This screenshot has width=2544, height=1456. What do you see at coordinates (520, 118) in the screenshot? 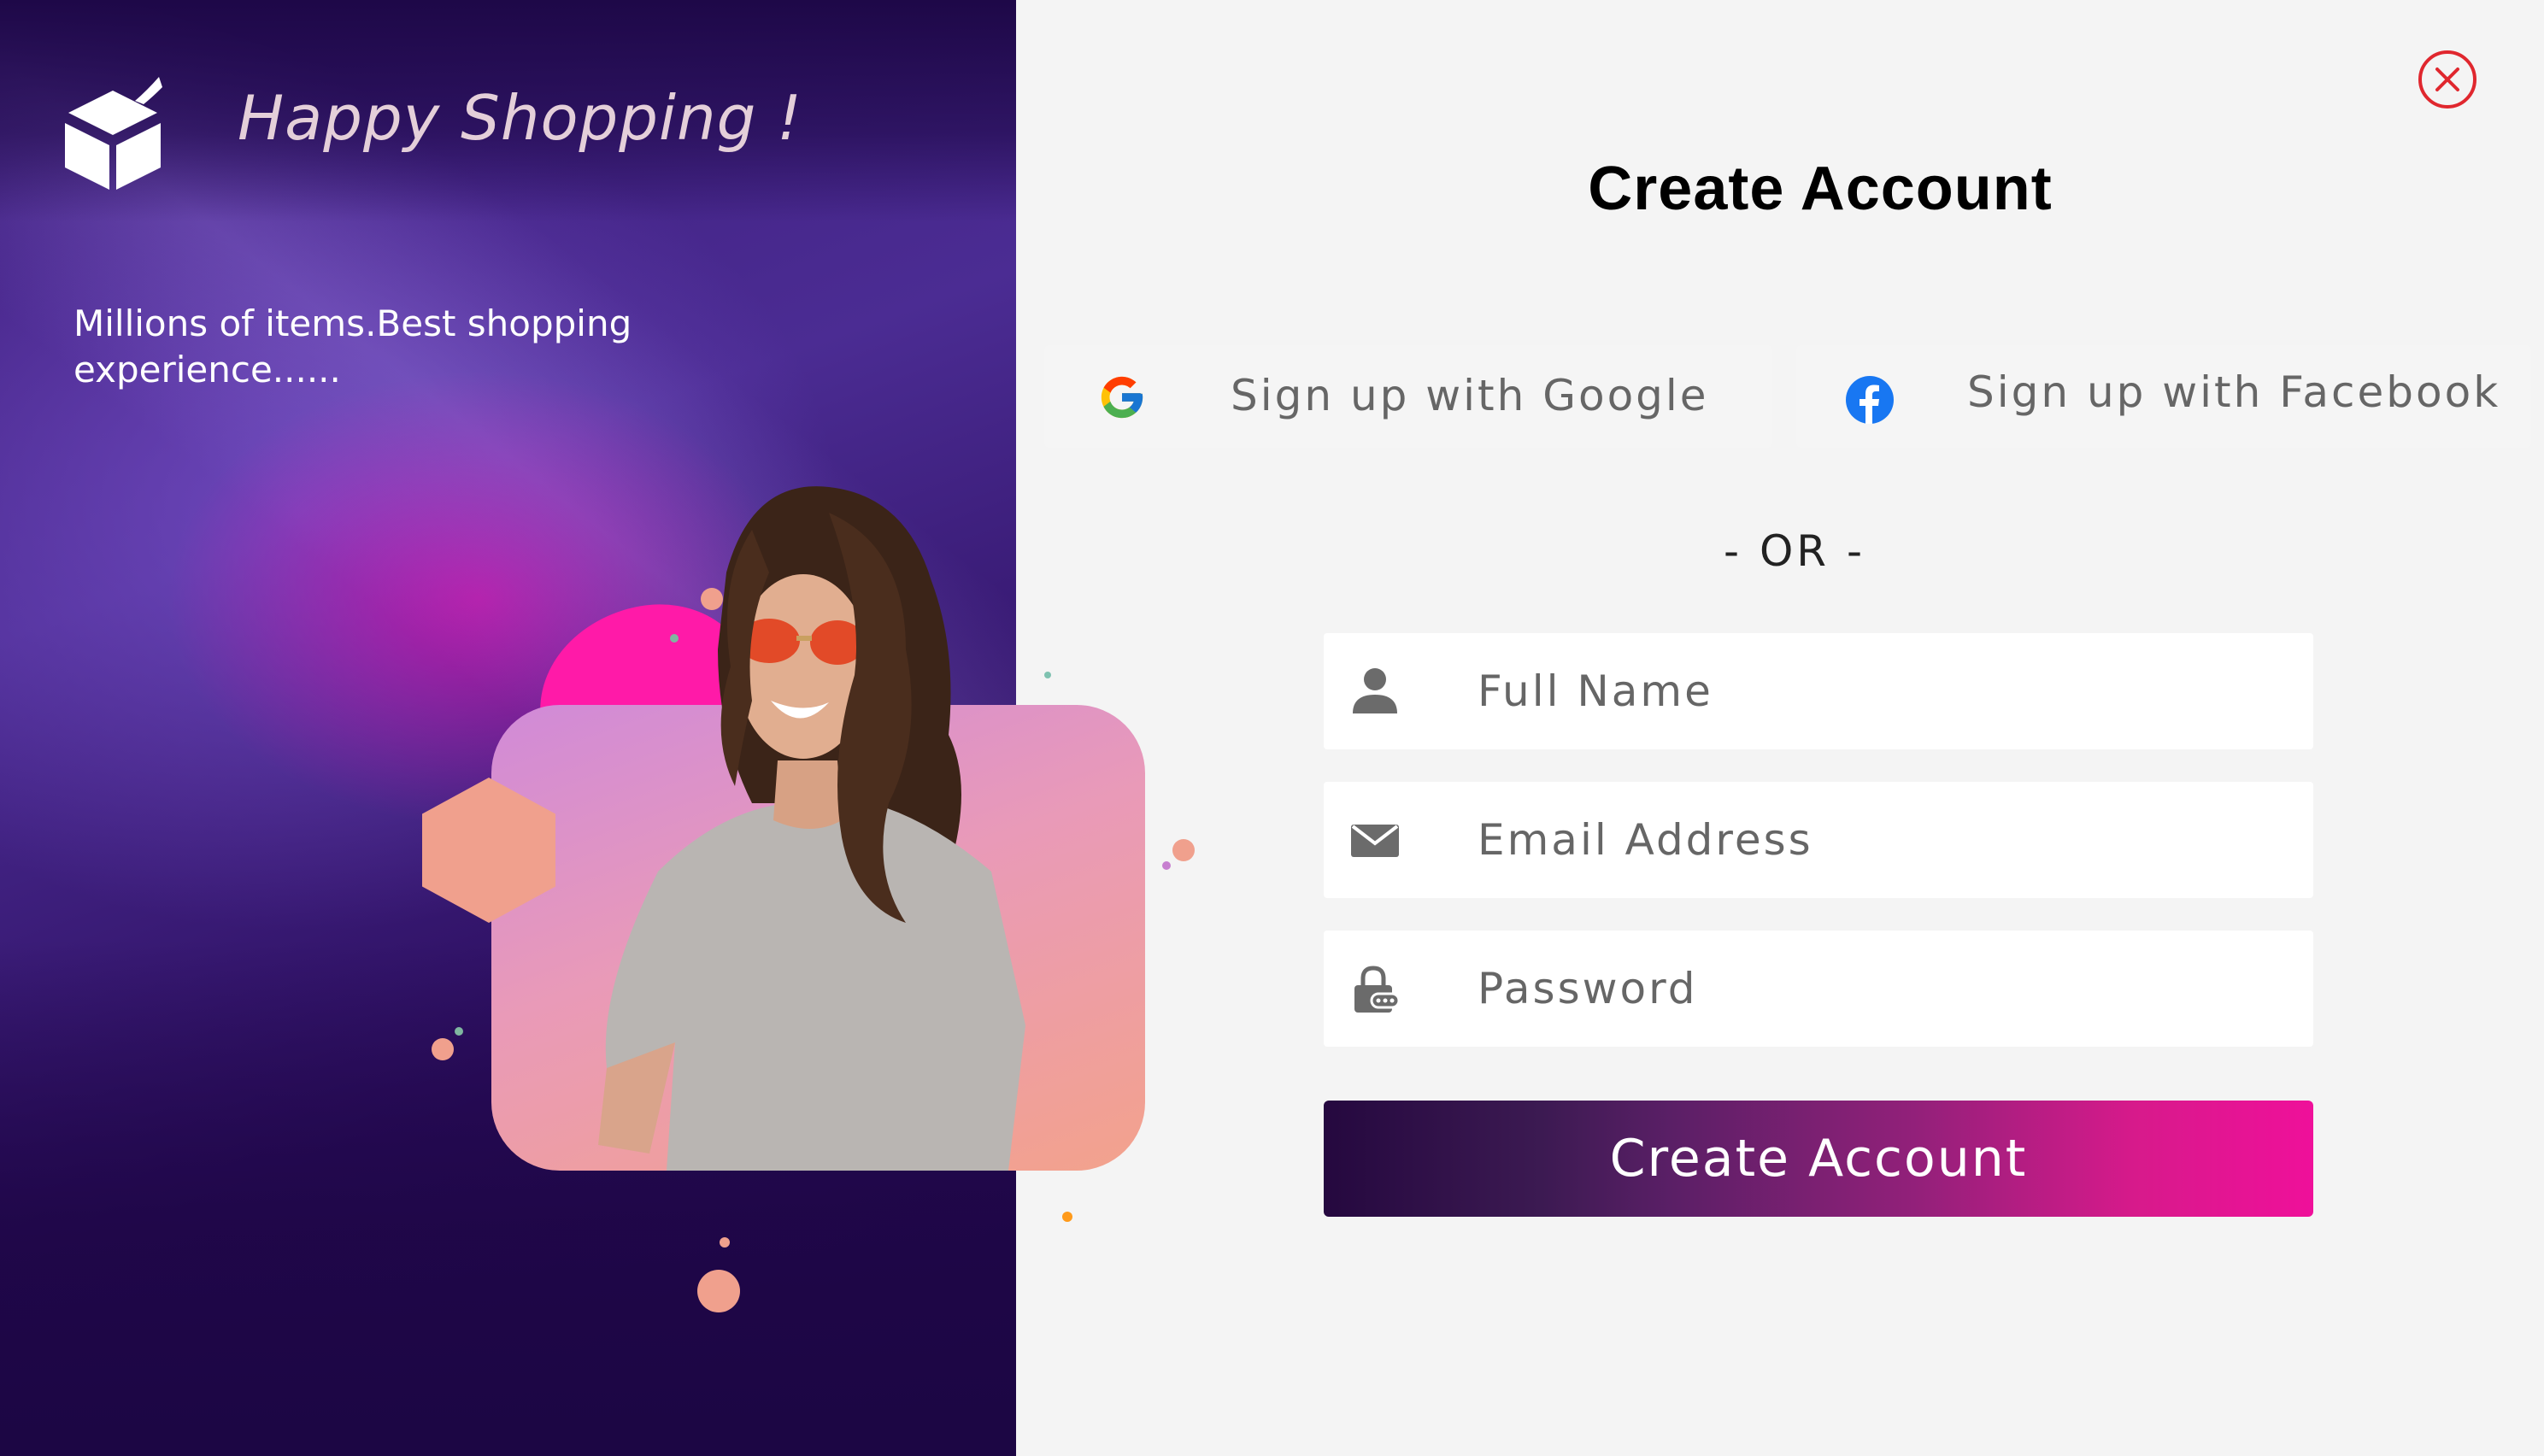
I see `brand-title: Happy Shopping !` at bounding box center [520, 118].